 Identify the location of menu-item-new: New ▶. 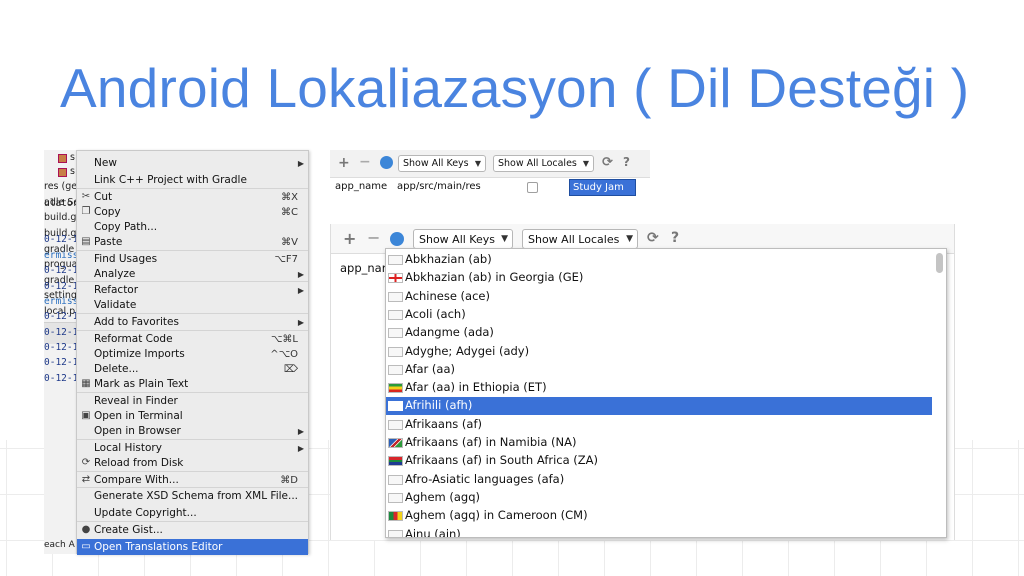
(192, 163).